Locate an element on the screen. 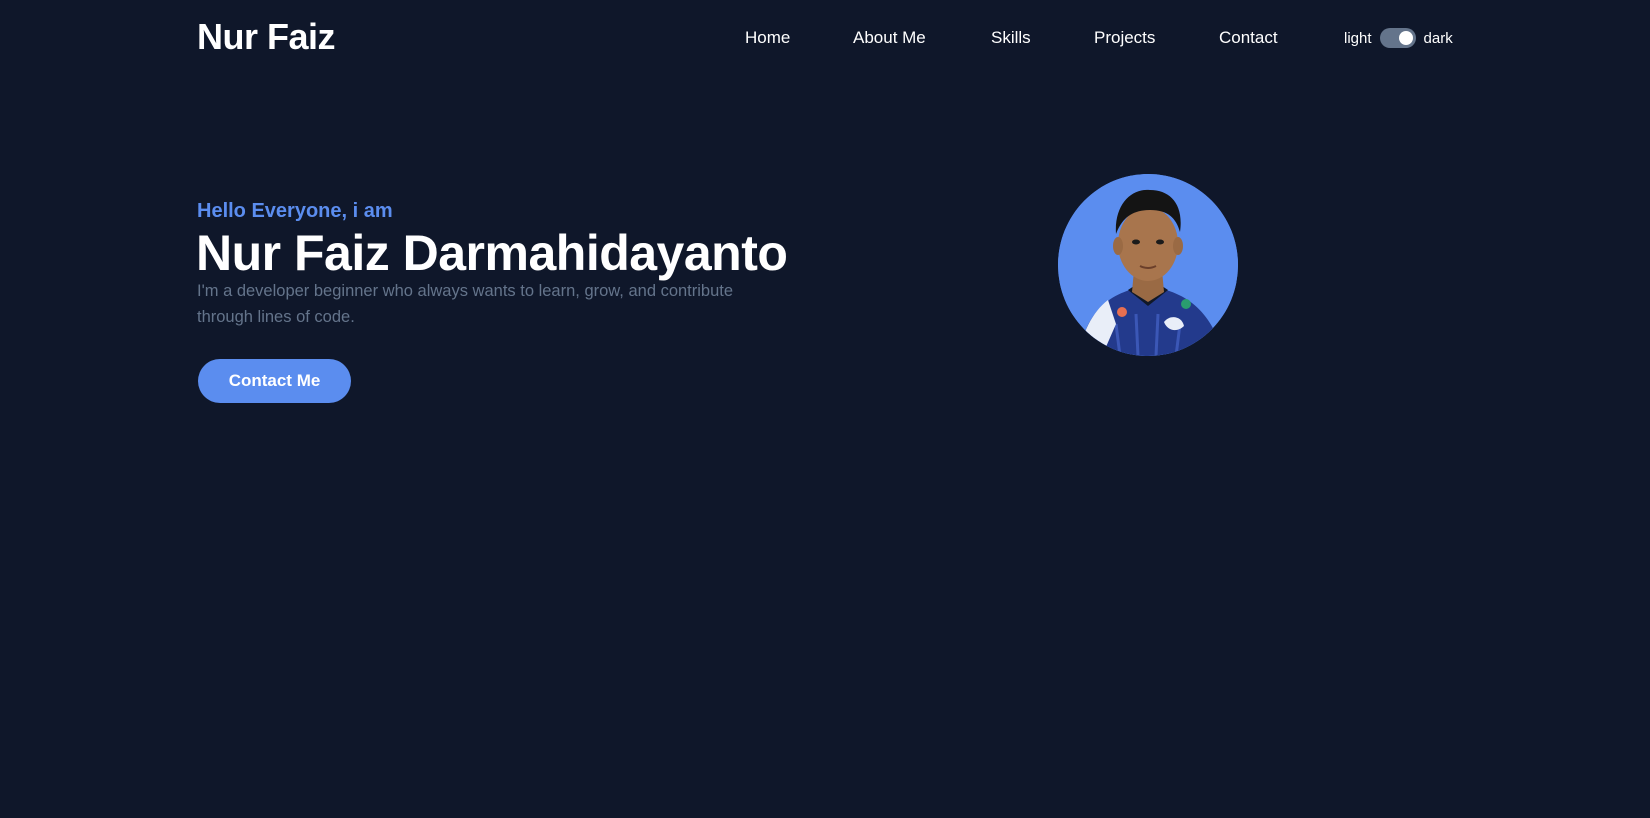  nav-link-home: Home is located at coordinates (767, 38).